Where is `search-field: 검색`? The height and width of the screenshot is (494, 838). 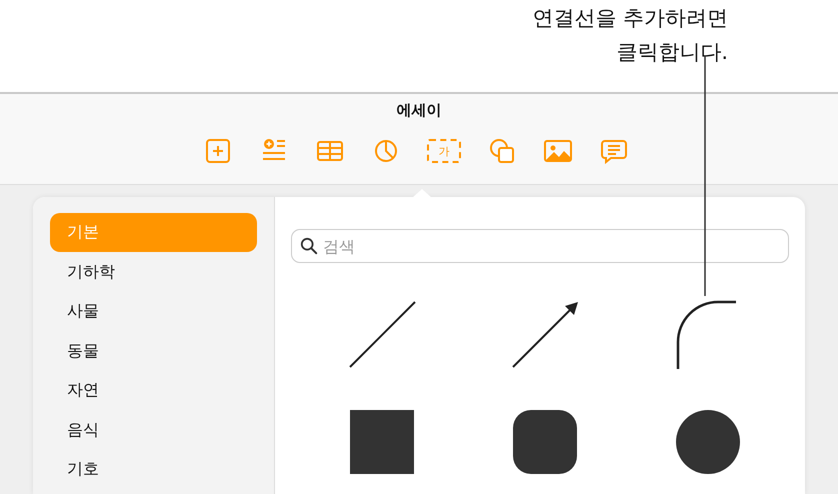 search-field: 검색 is located at coordinates (540, 246).